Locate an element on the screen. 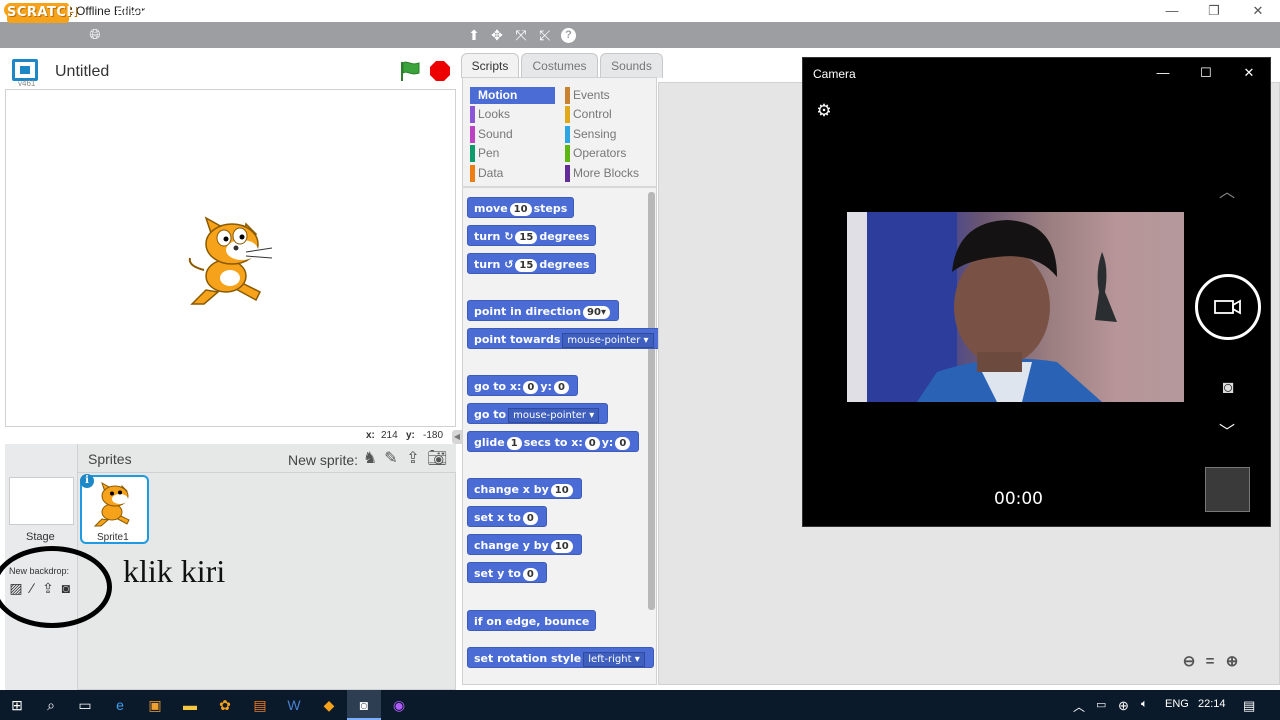 This screenshot has width=1280, height=720. turn-left-icon: ↺ is located at coordinates (509, 264).